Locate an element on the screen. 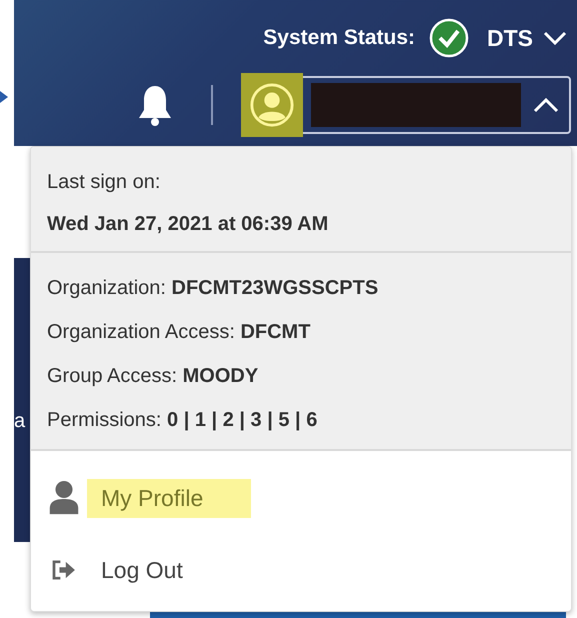  background-text: a is located at coordinates (20, 421).